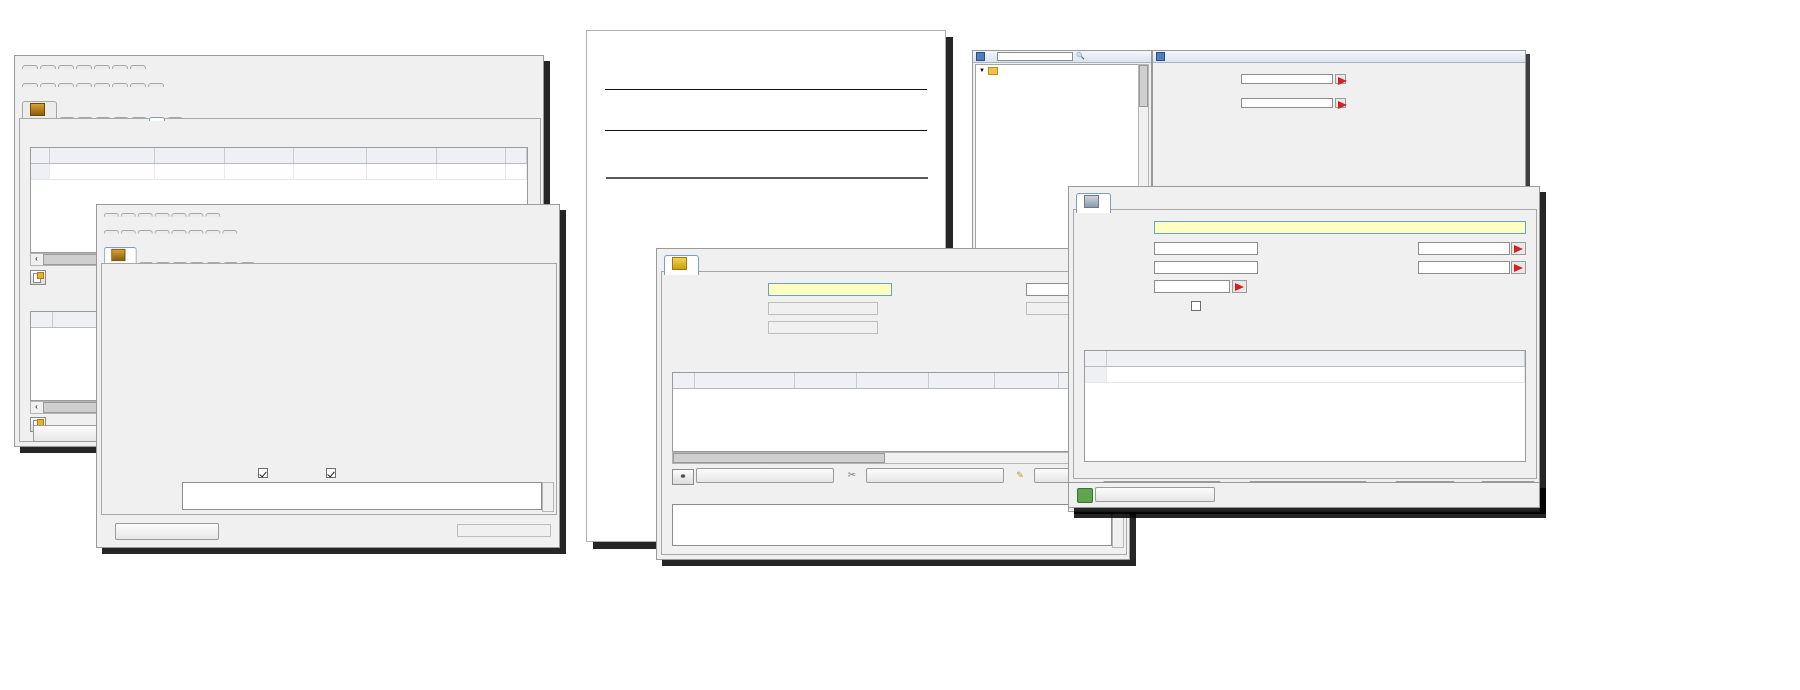  I want to click on tab2-bereitstellungspunkte, so click(145, 232).